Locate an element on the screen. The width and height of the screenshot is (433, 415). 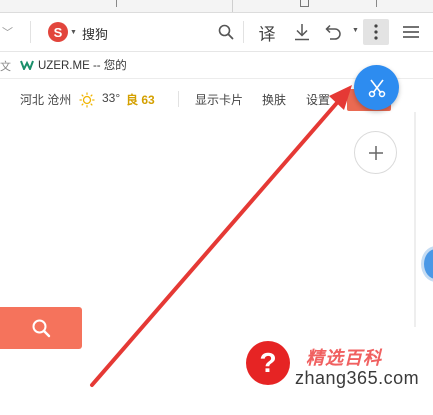
download-icon is located at coordinates (302, 32).